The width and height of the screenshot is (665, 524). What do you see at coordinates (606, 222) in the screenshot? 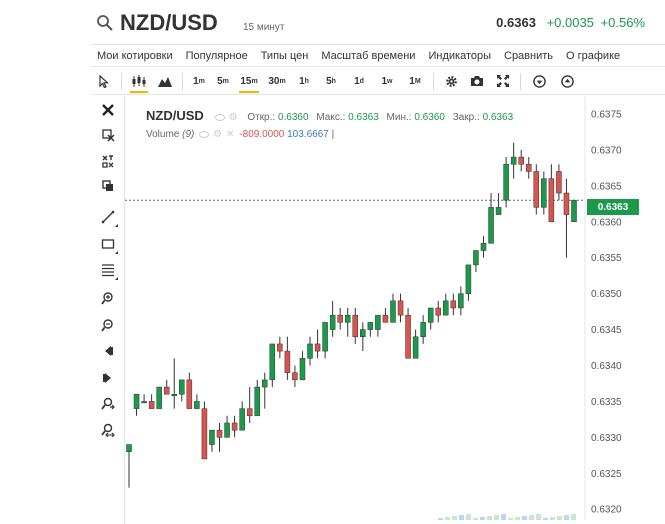
I see `price-tick-label: 0.6360` at bounding box center [606, 222].